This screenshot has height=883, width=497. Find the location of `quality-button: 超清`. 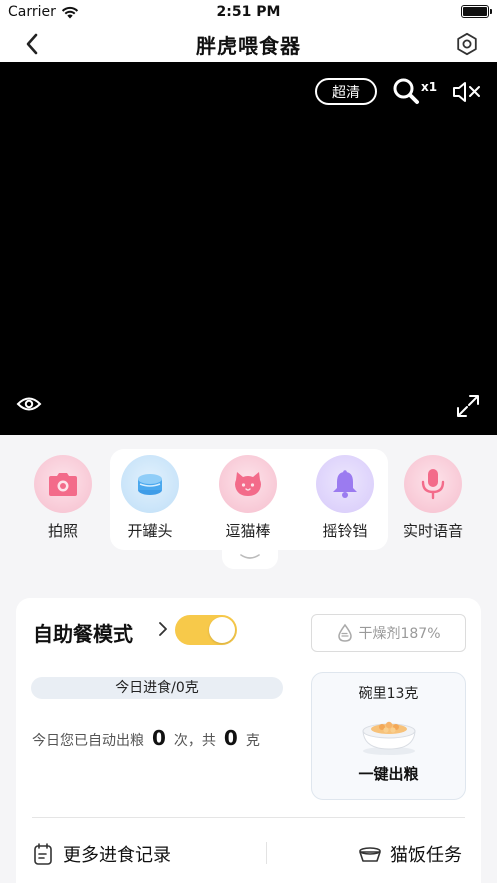

quality-button: 超清 is located at coordinates (346, 91).